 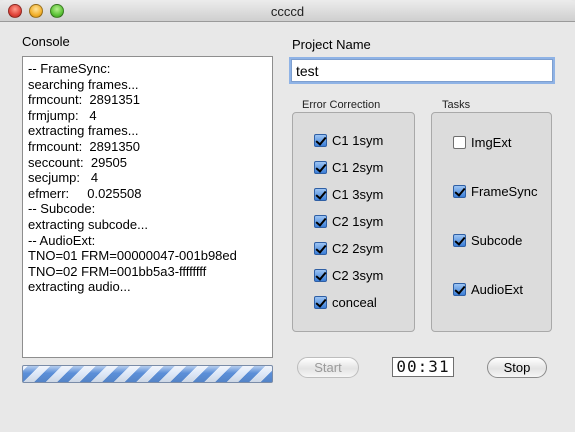 I want to click on console-line: -- FrameSync:, so click(x=69, y=68).